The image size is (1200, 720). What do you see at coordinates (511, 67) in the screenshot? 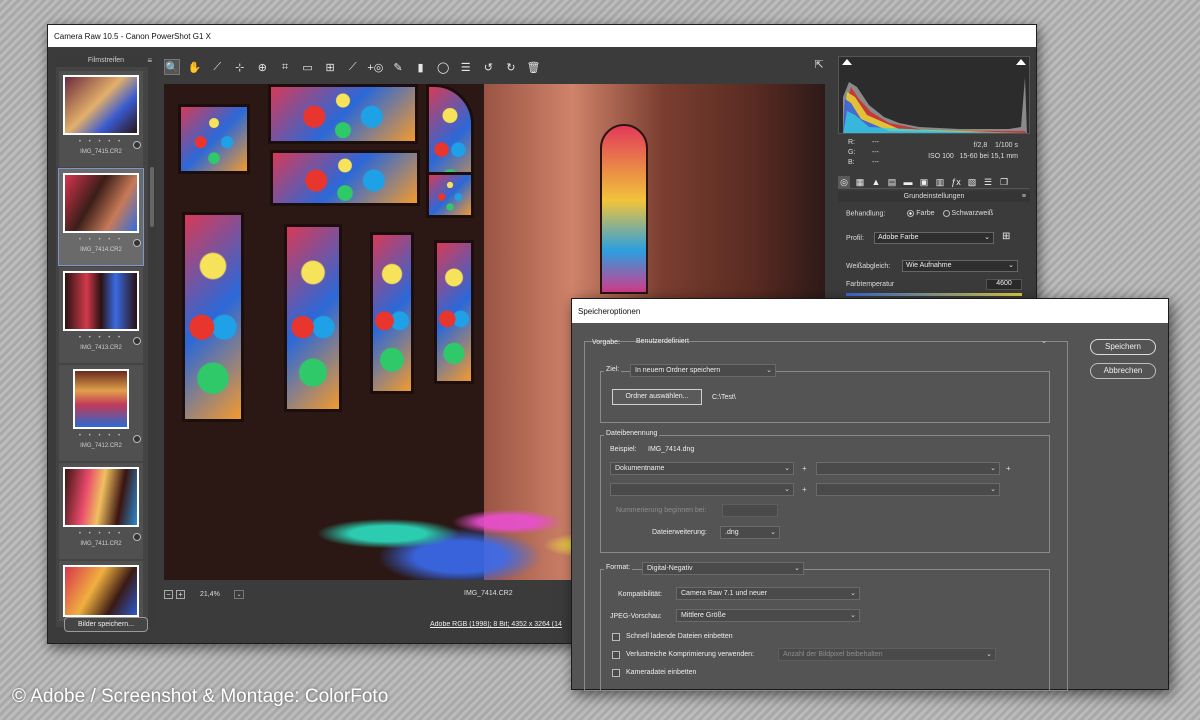
I see `rotate-right-icon: ↻` at bounding box center [511, 67].